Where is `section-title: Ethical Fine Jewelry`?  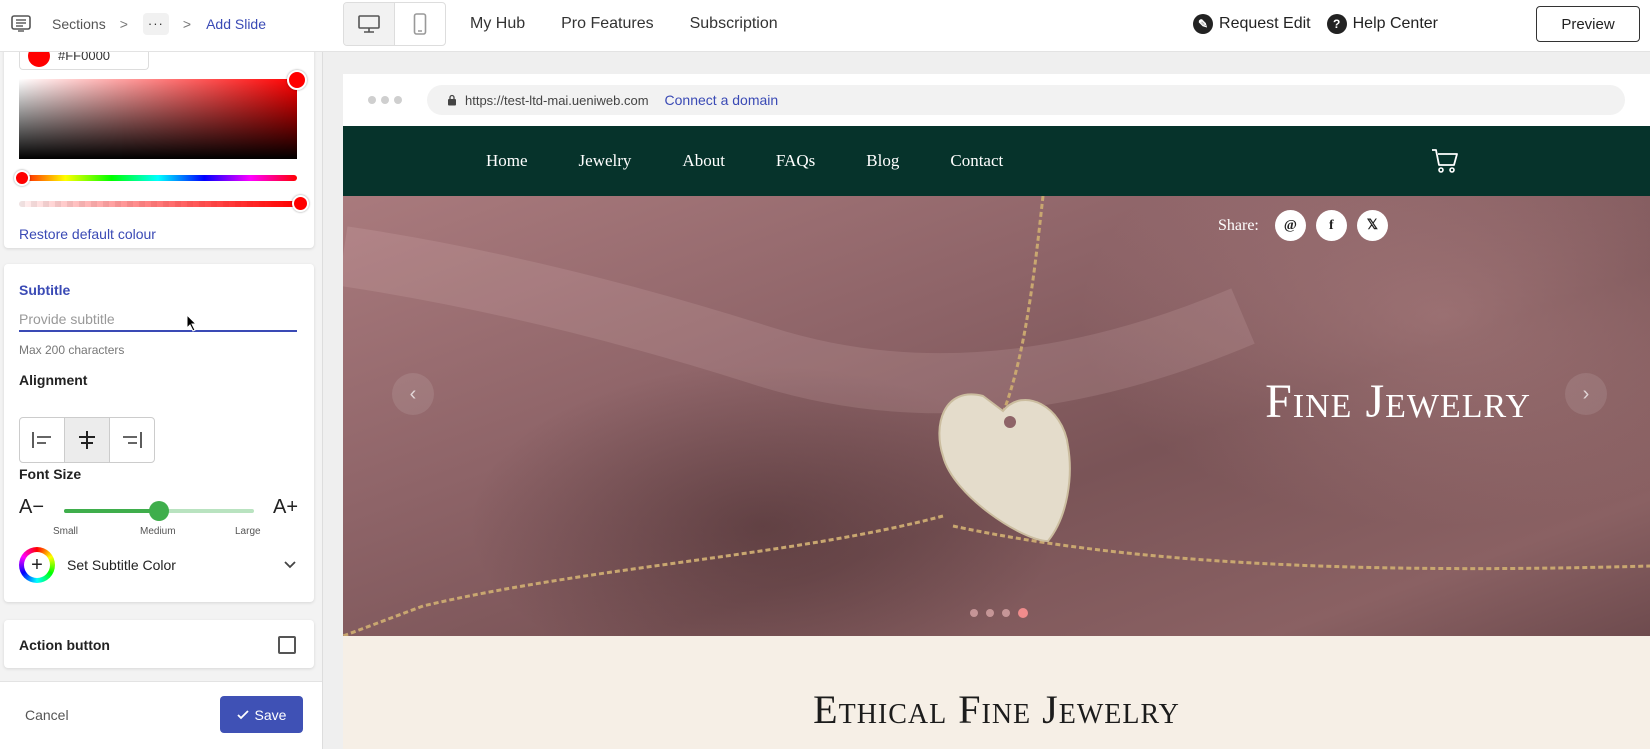
section-title: Ethical Fine Jewelry is located at coordinates (996, 709).